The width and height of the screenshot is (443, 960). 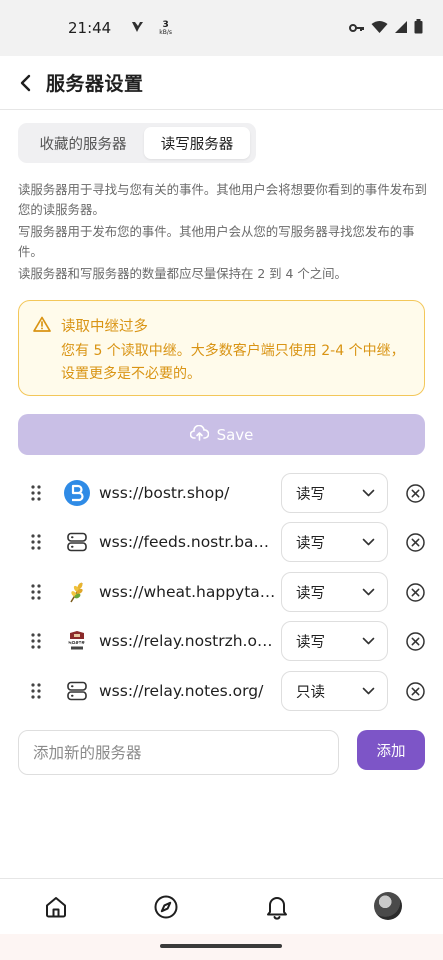 What do you see at coordinates (95, 84) in the screenshot?
I see `page-title: 服务器设置` at bounding box center [95, 84].